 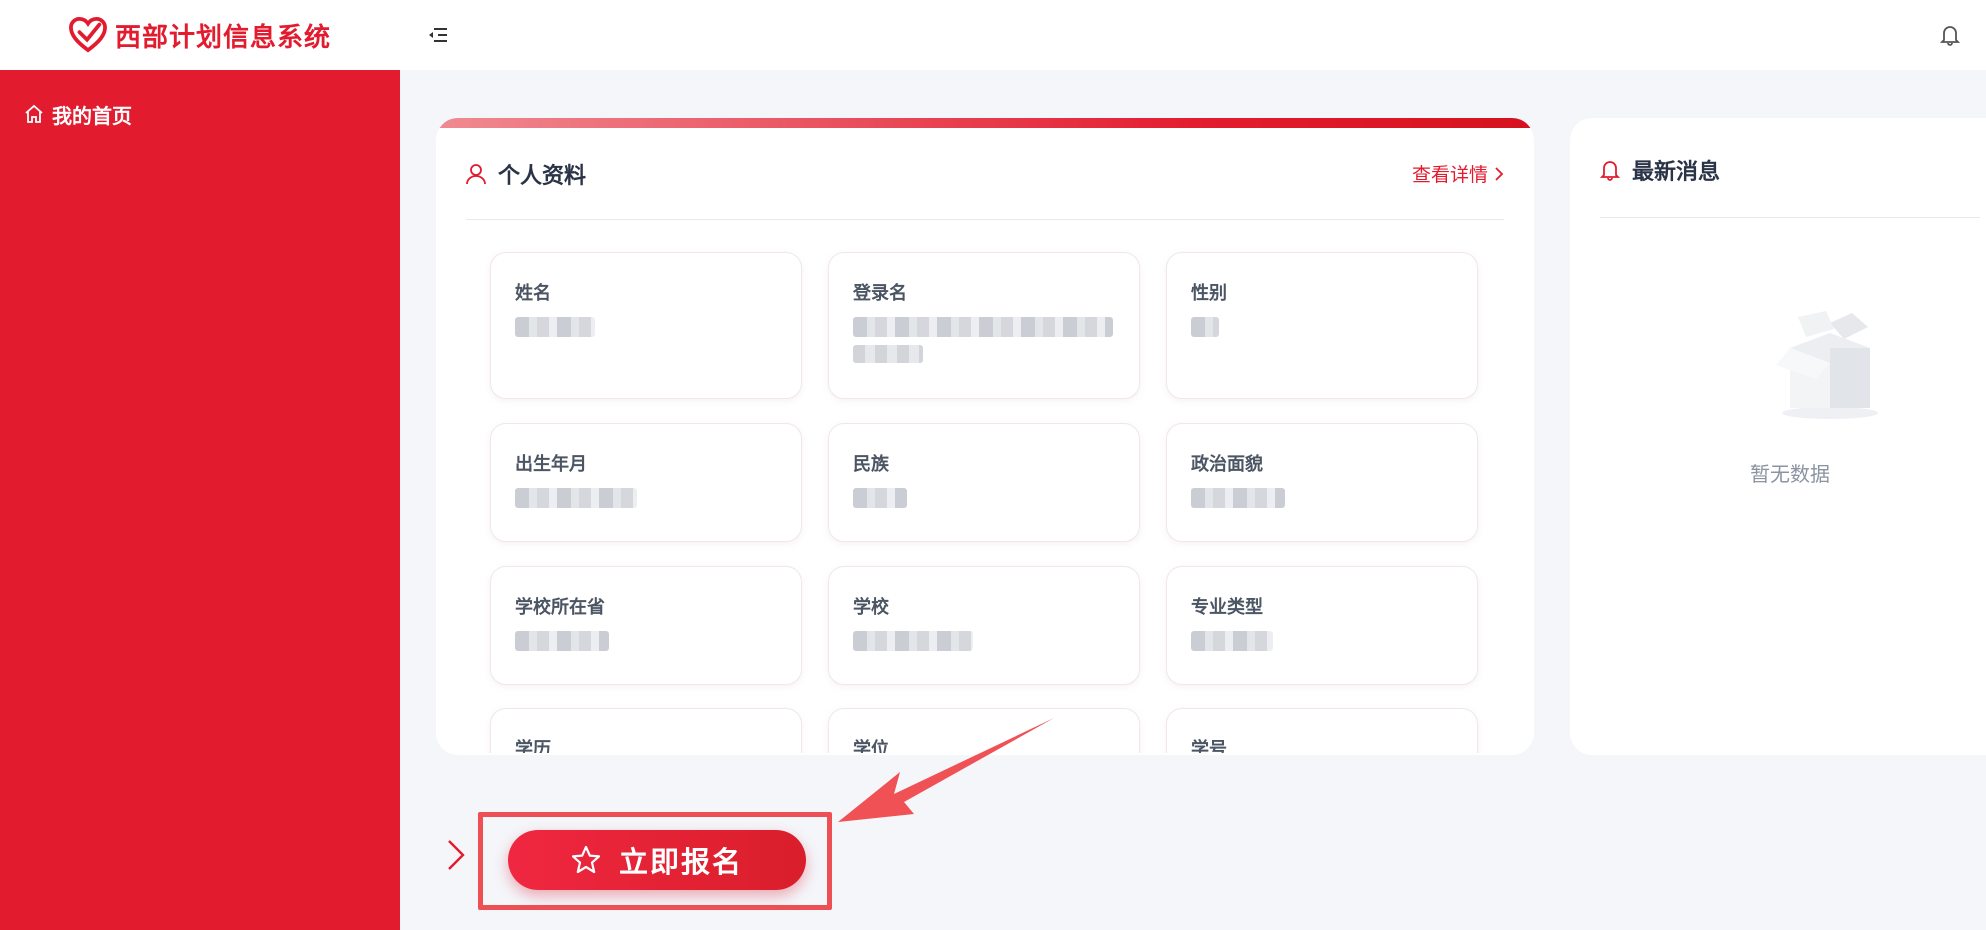 I want to click on profile-title: 个人资料, so click(x=542, y=176).